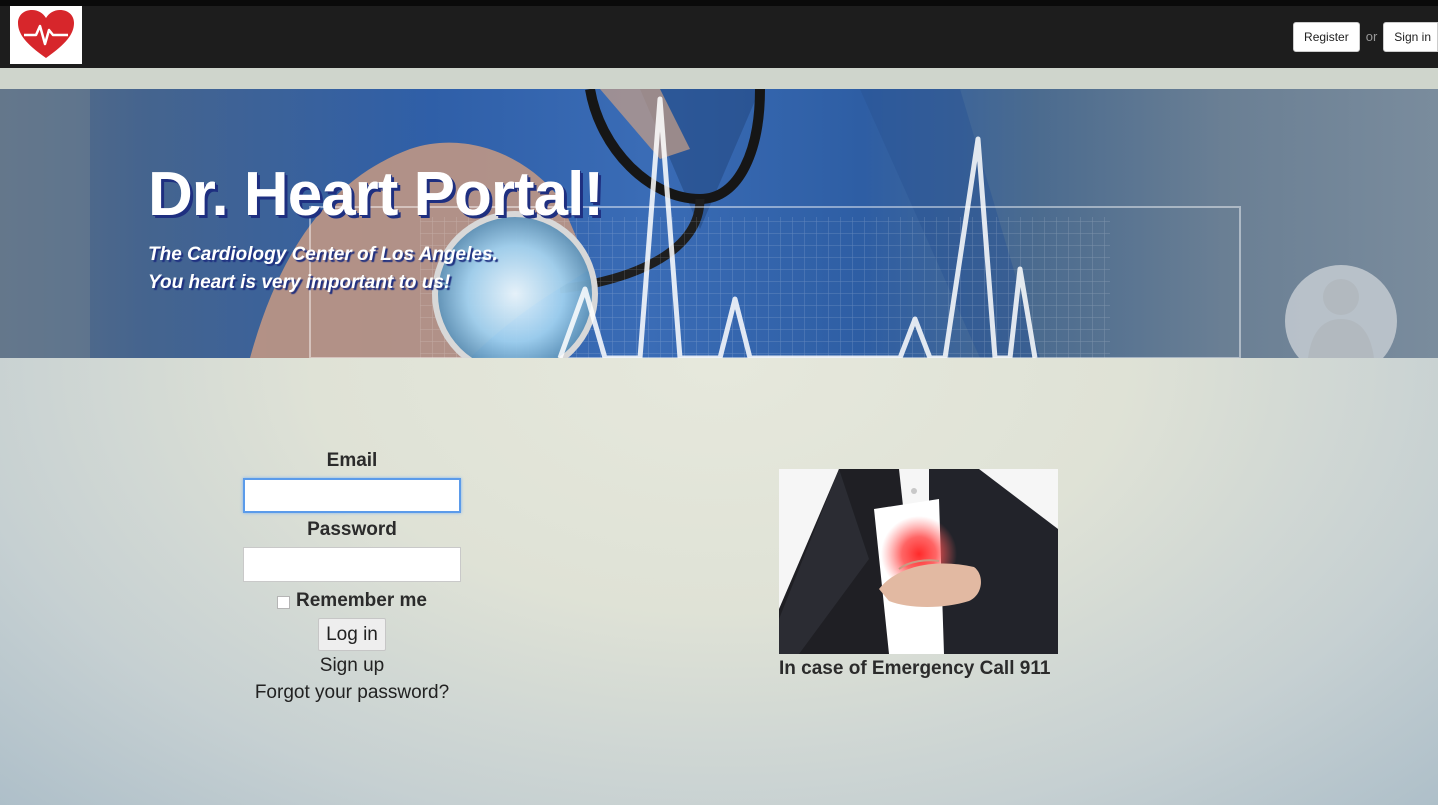 Image resolution: width=1438 pixels, height=805 pixels. I want to click on register-button: Register, so click(1326, 36).